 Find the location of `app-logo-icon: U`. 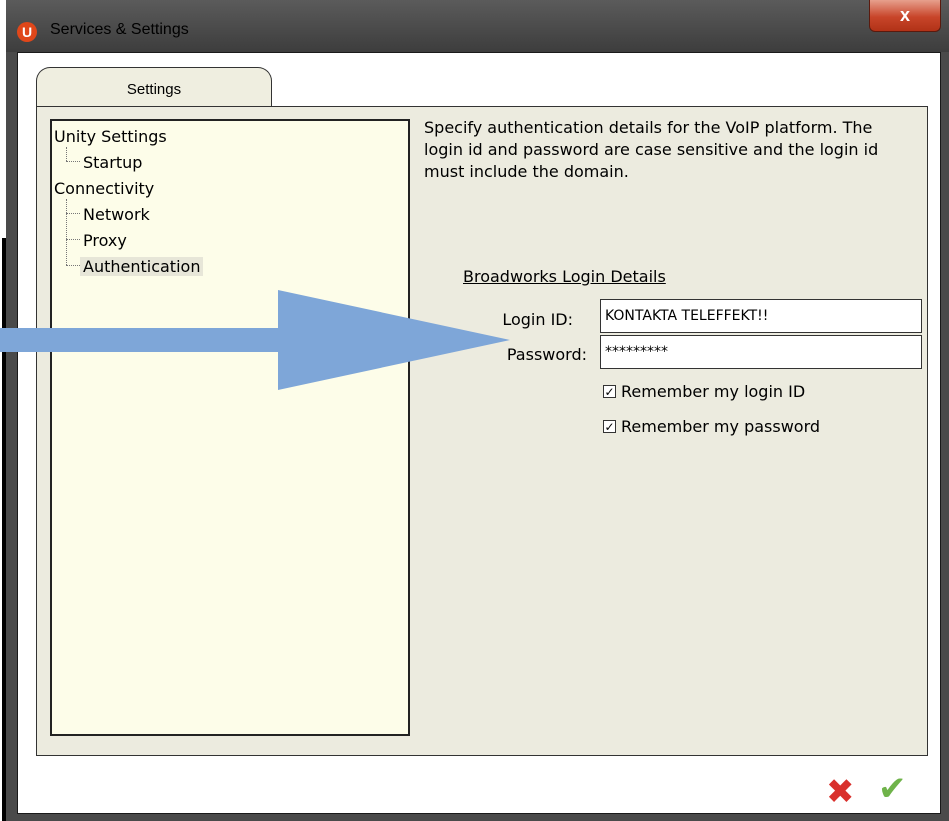

app-logo-icon: U is located at coordinates (27, 32).